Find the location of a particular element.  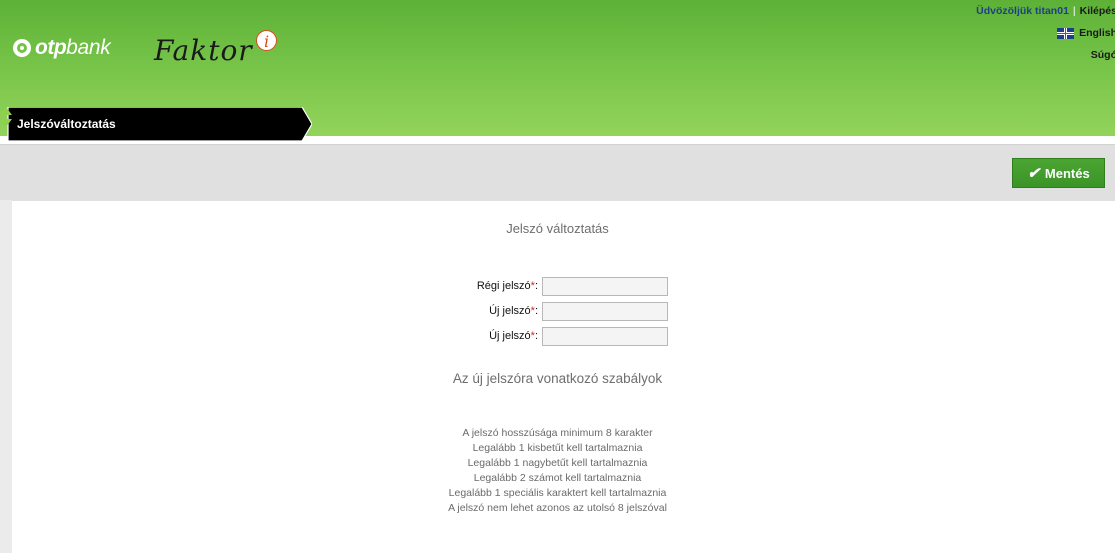

welcome-text: Üdvözöljük titan01 is located at coordinates (1022, 10).